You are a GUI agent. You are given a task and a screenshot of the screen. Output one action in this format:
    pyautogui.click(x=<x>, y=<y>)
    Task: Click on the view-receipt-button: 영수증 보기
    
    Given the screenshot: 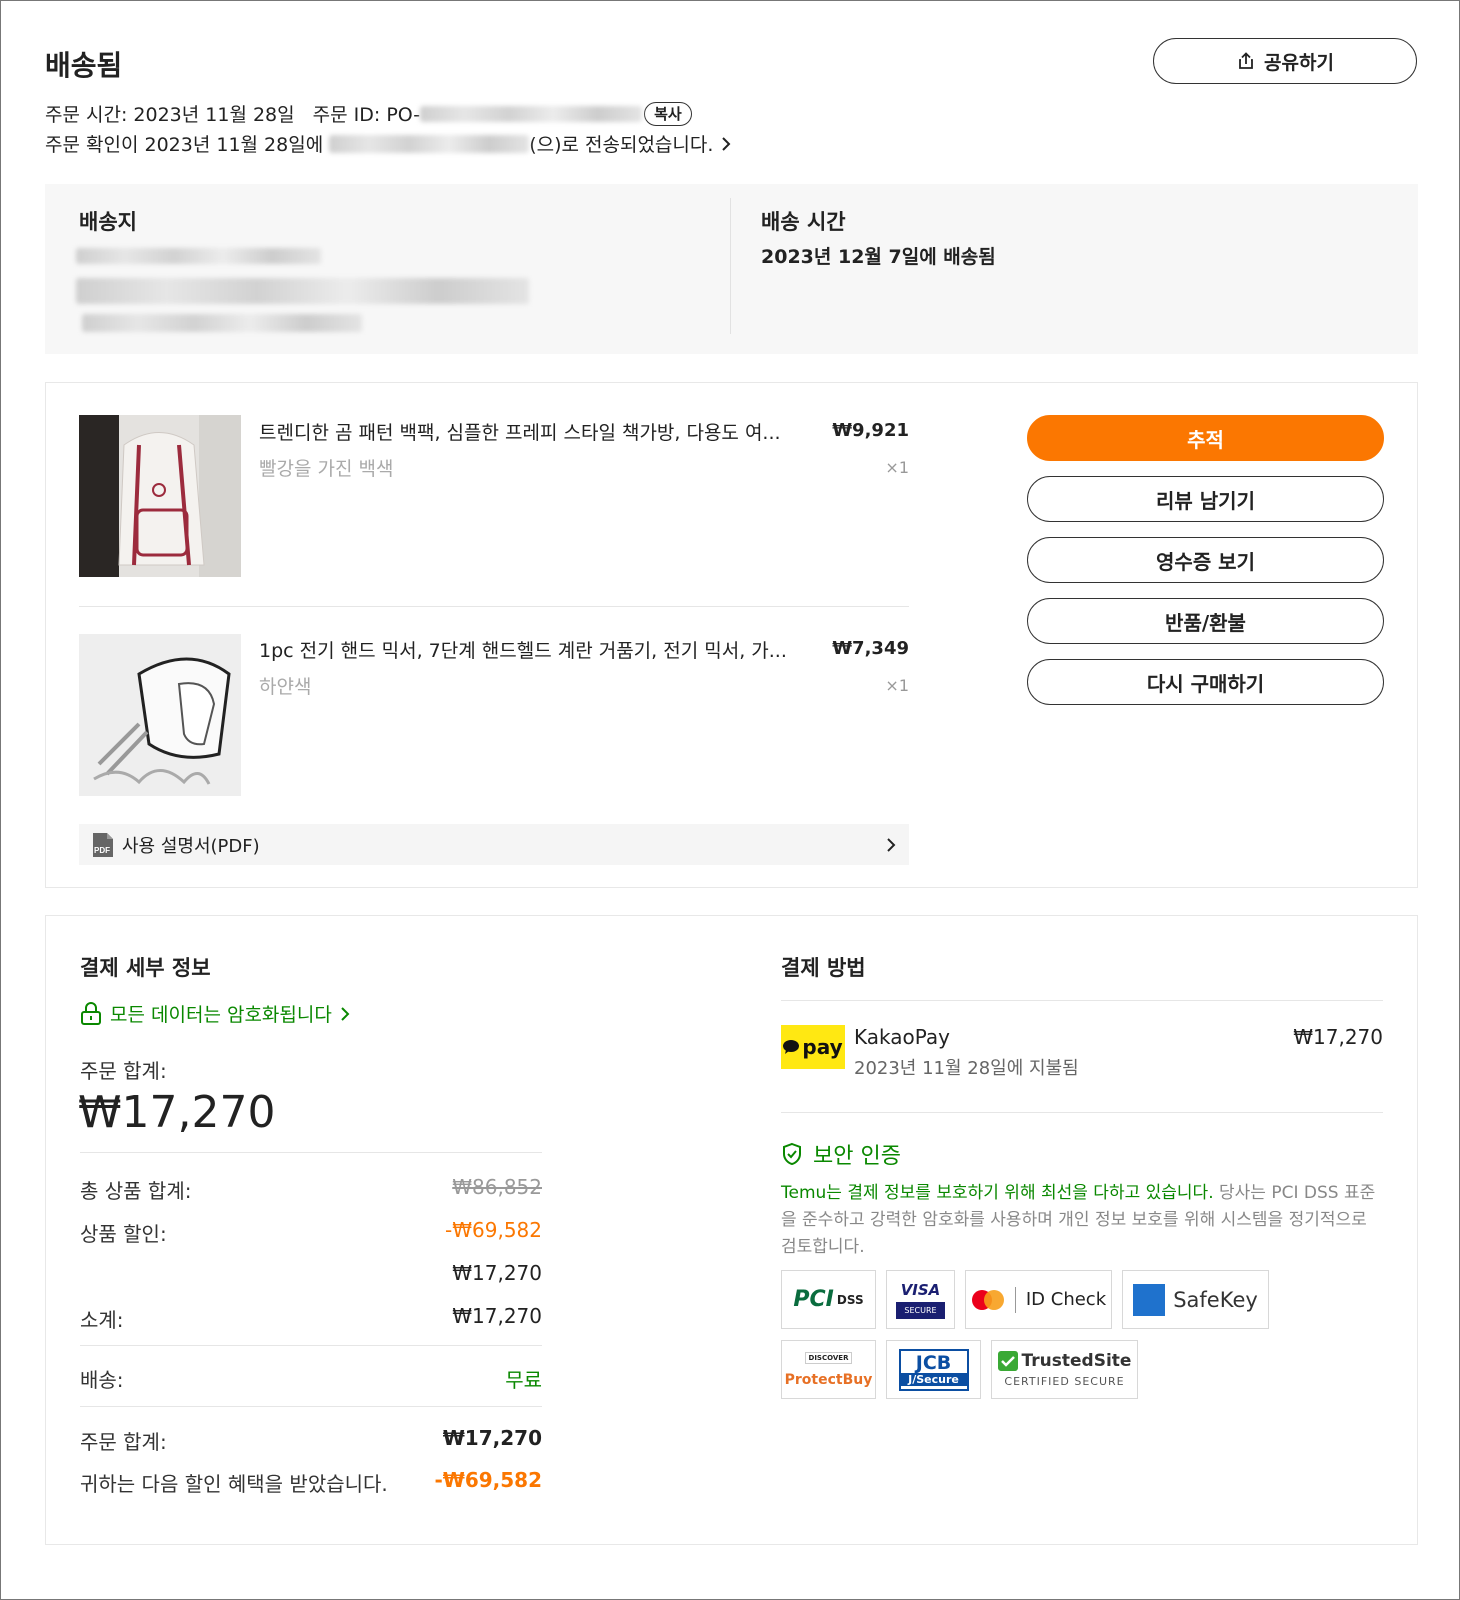 What is the action you would take?
    pyautogui.click(x=1205, y=560)
    